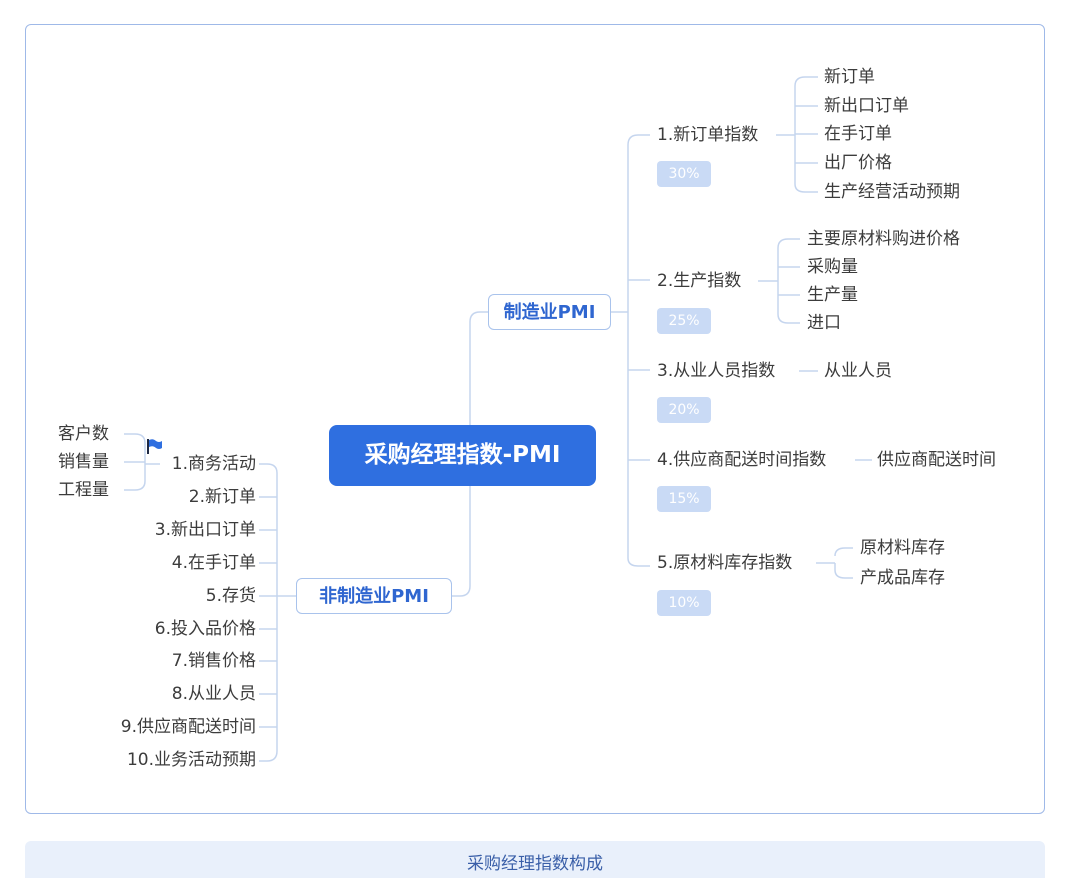  I want to click on leaf-item: 生产量, so click(832, 295).